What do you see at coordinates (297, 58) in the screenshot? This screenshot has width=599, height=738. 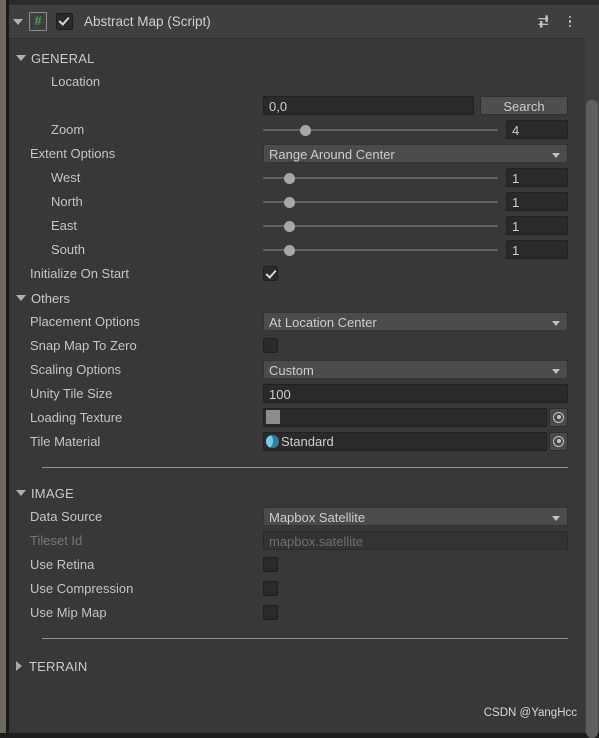 I see `section-header-general: GENERAL` at bounding box center [297, 58].